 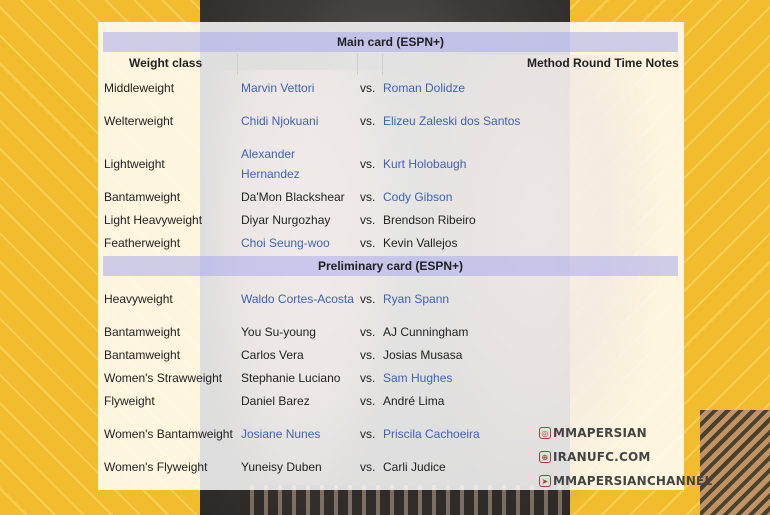 I want to click on column-header-notes: Notes, so click(x=662, y=63).